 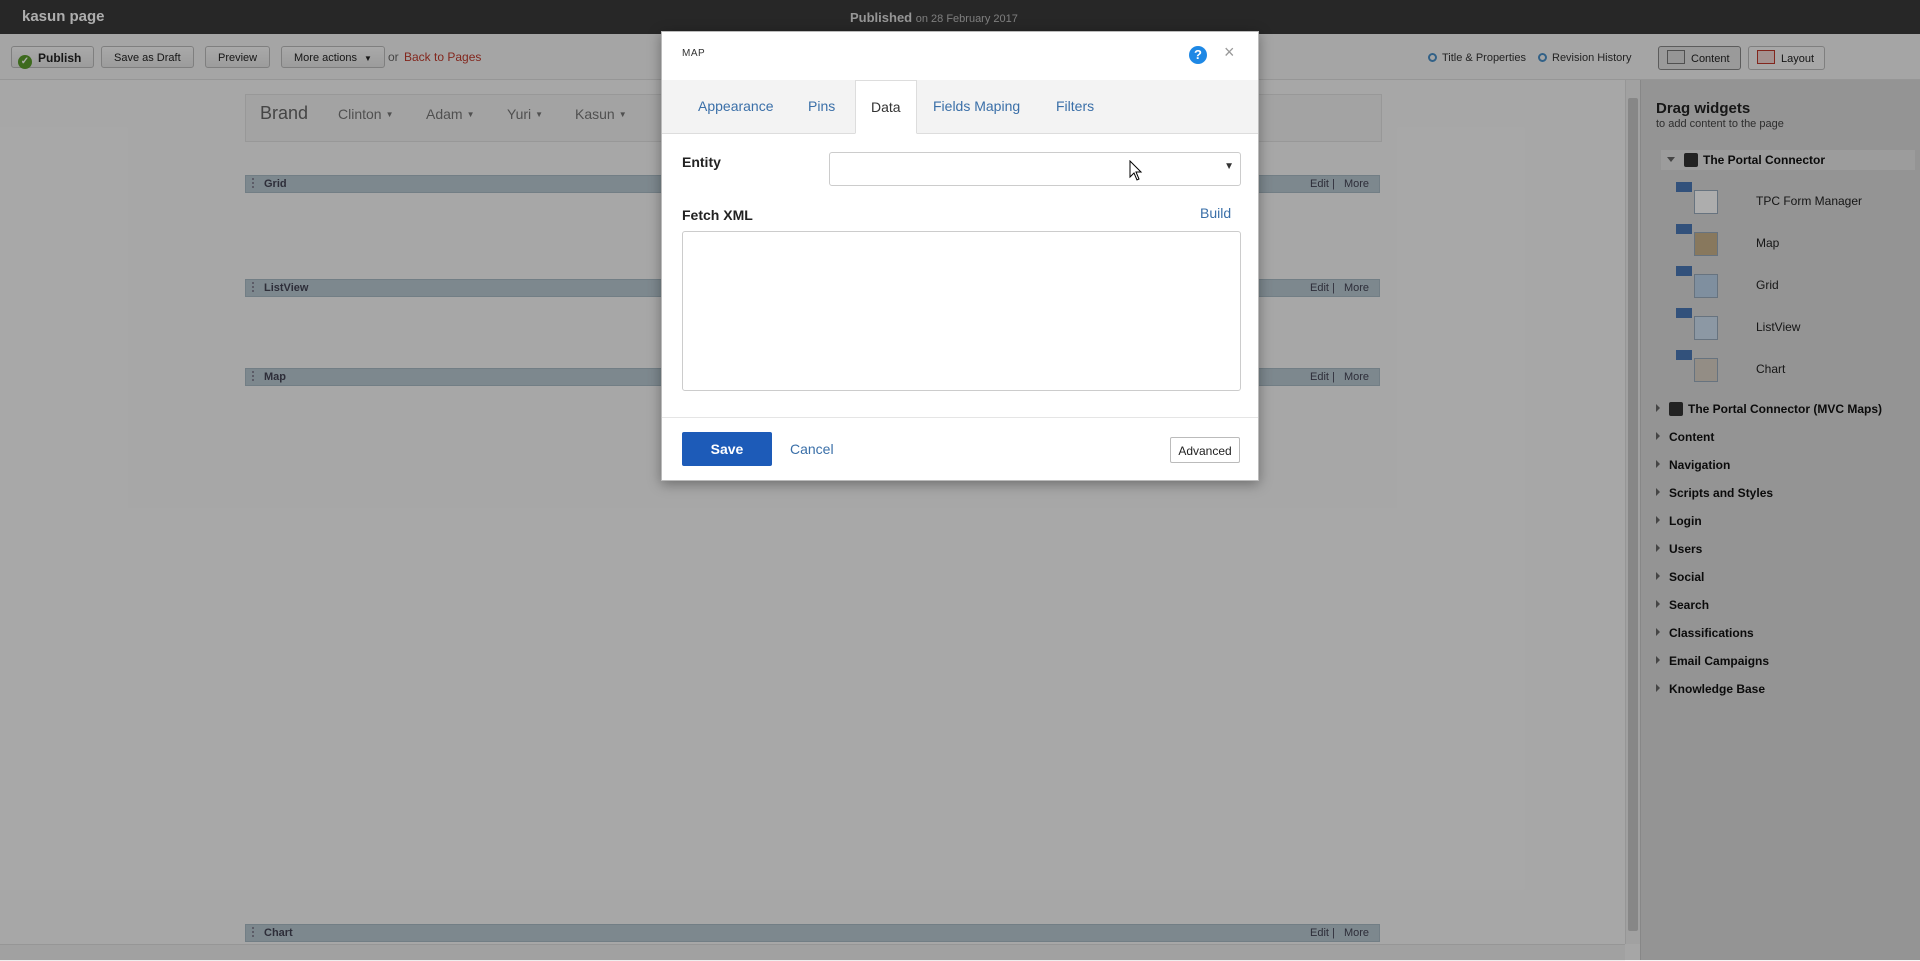 I want to click on tab-fields-maping: Fields Maping, so click(x=976, y=106).